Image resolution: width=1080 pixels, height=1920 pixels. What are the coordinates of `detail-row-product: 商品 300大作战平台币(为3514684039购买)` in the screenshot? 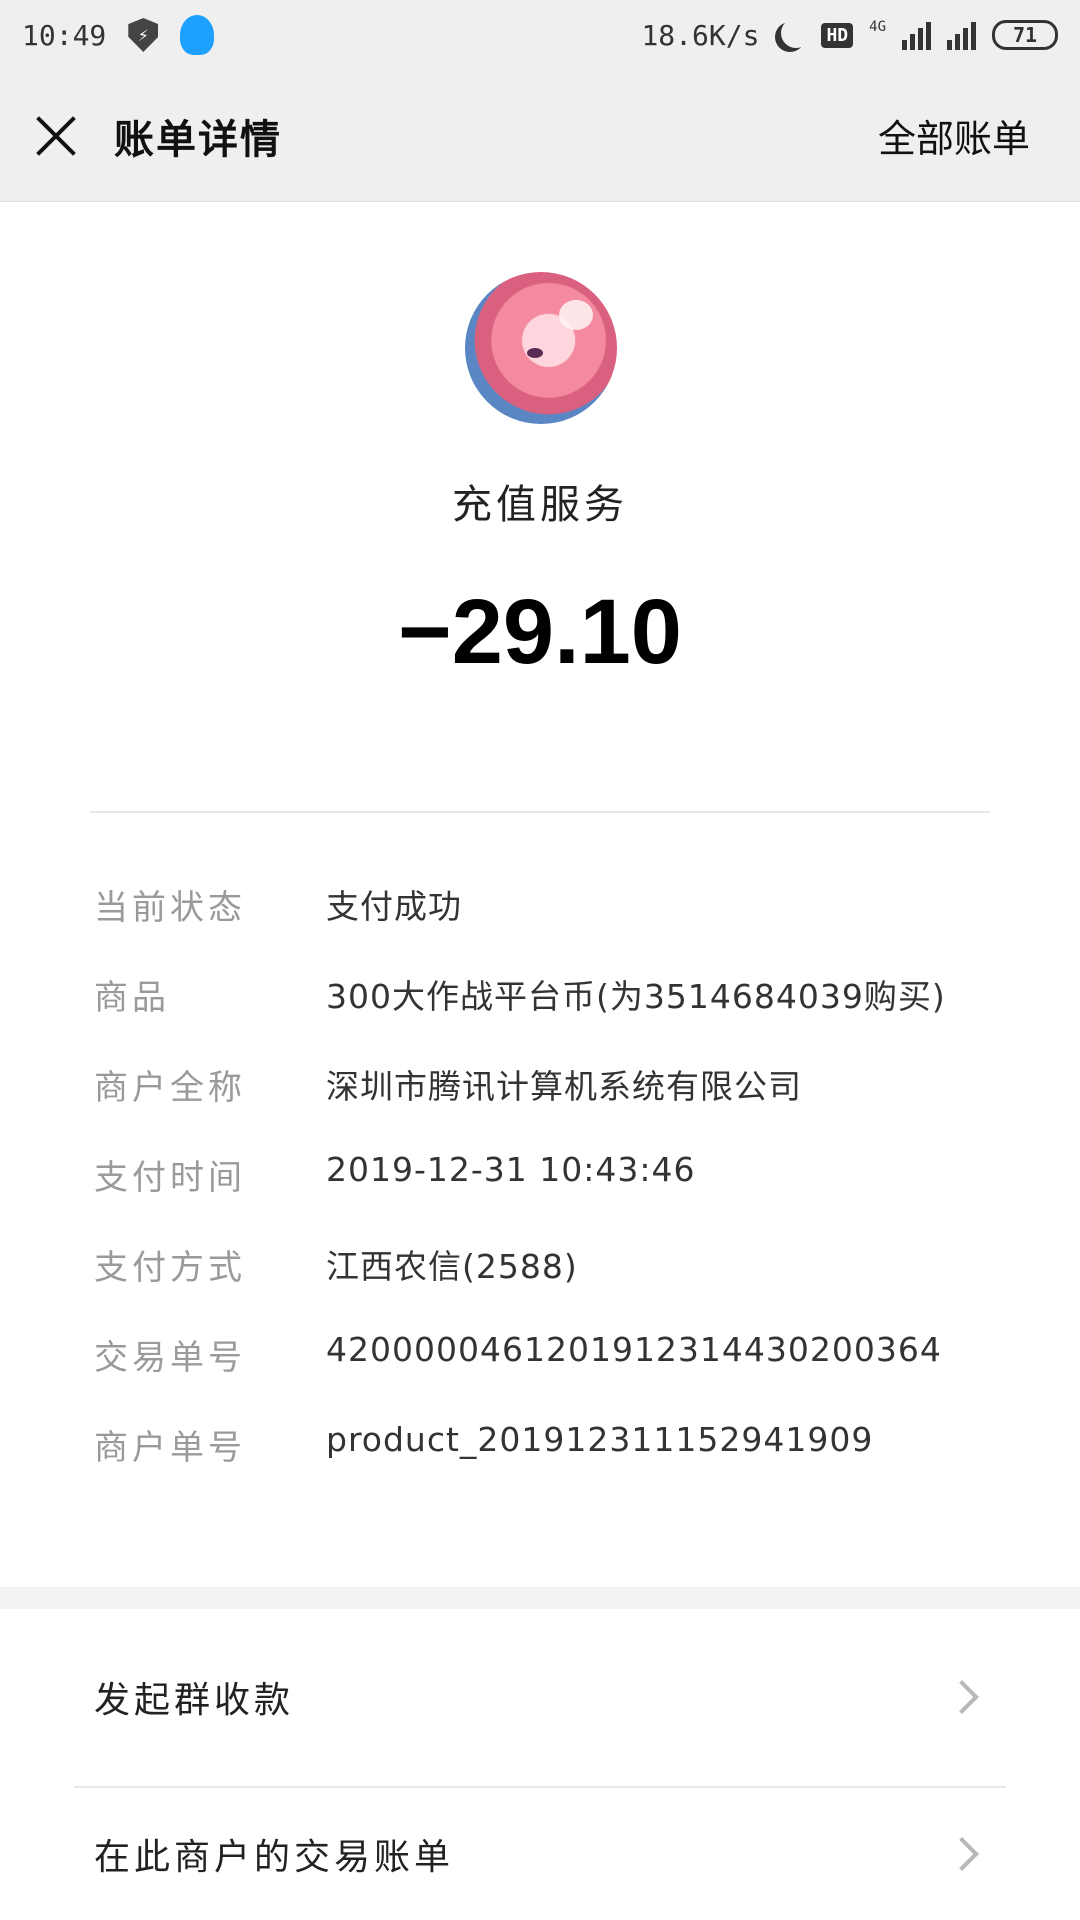 It's located at (554, 1015).